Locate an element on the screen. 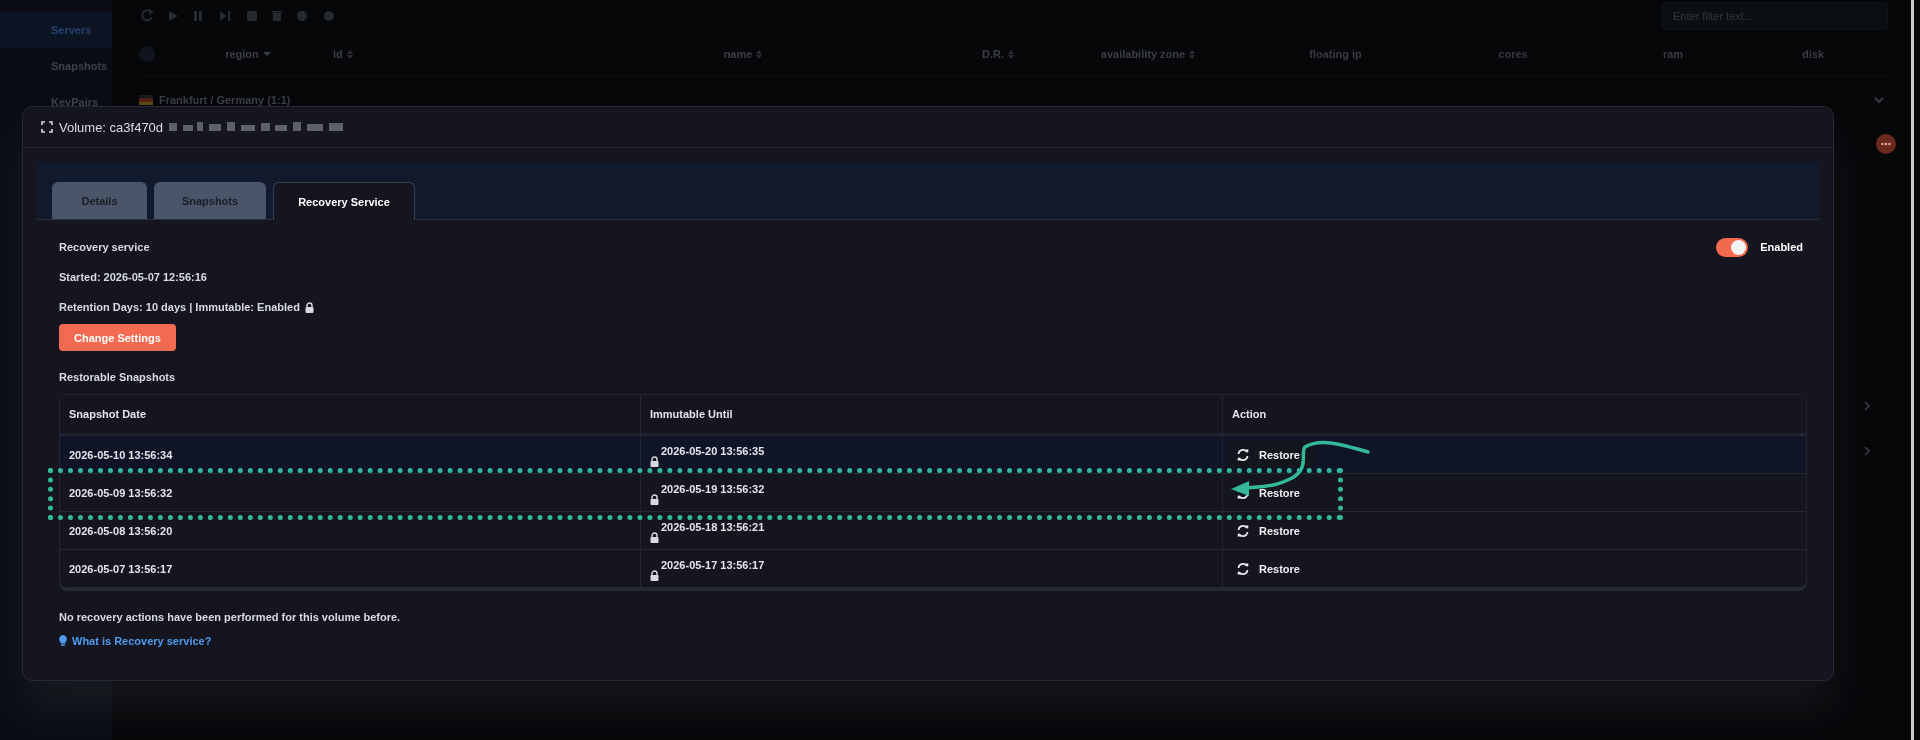 This screenshot has height=740, width=1920. tab: Snapshots is located at coordinates (210, 200).